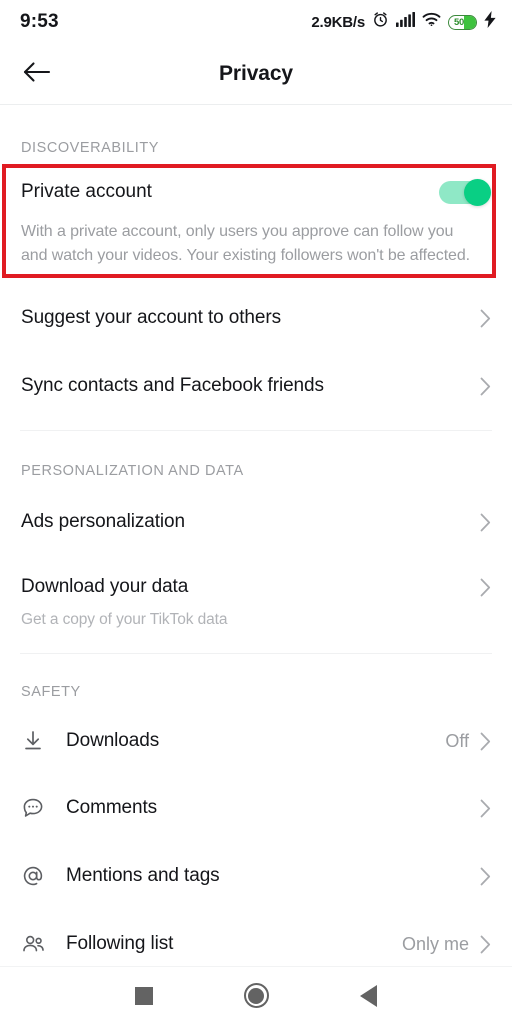 The image size is (512, 1024). What do you see at coordinates (172, 385) in the screenshot?
I see `row-label-sync-contacts: Sync contacts and Facebook friends` at bounding box center [172, 385].